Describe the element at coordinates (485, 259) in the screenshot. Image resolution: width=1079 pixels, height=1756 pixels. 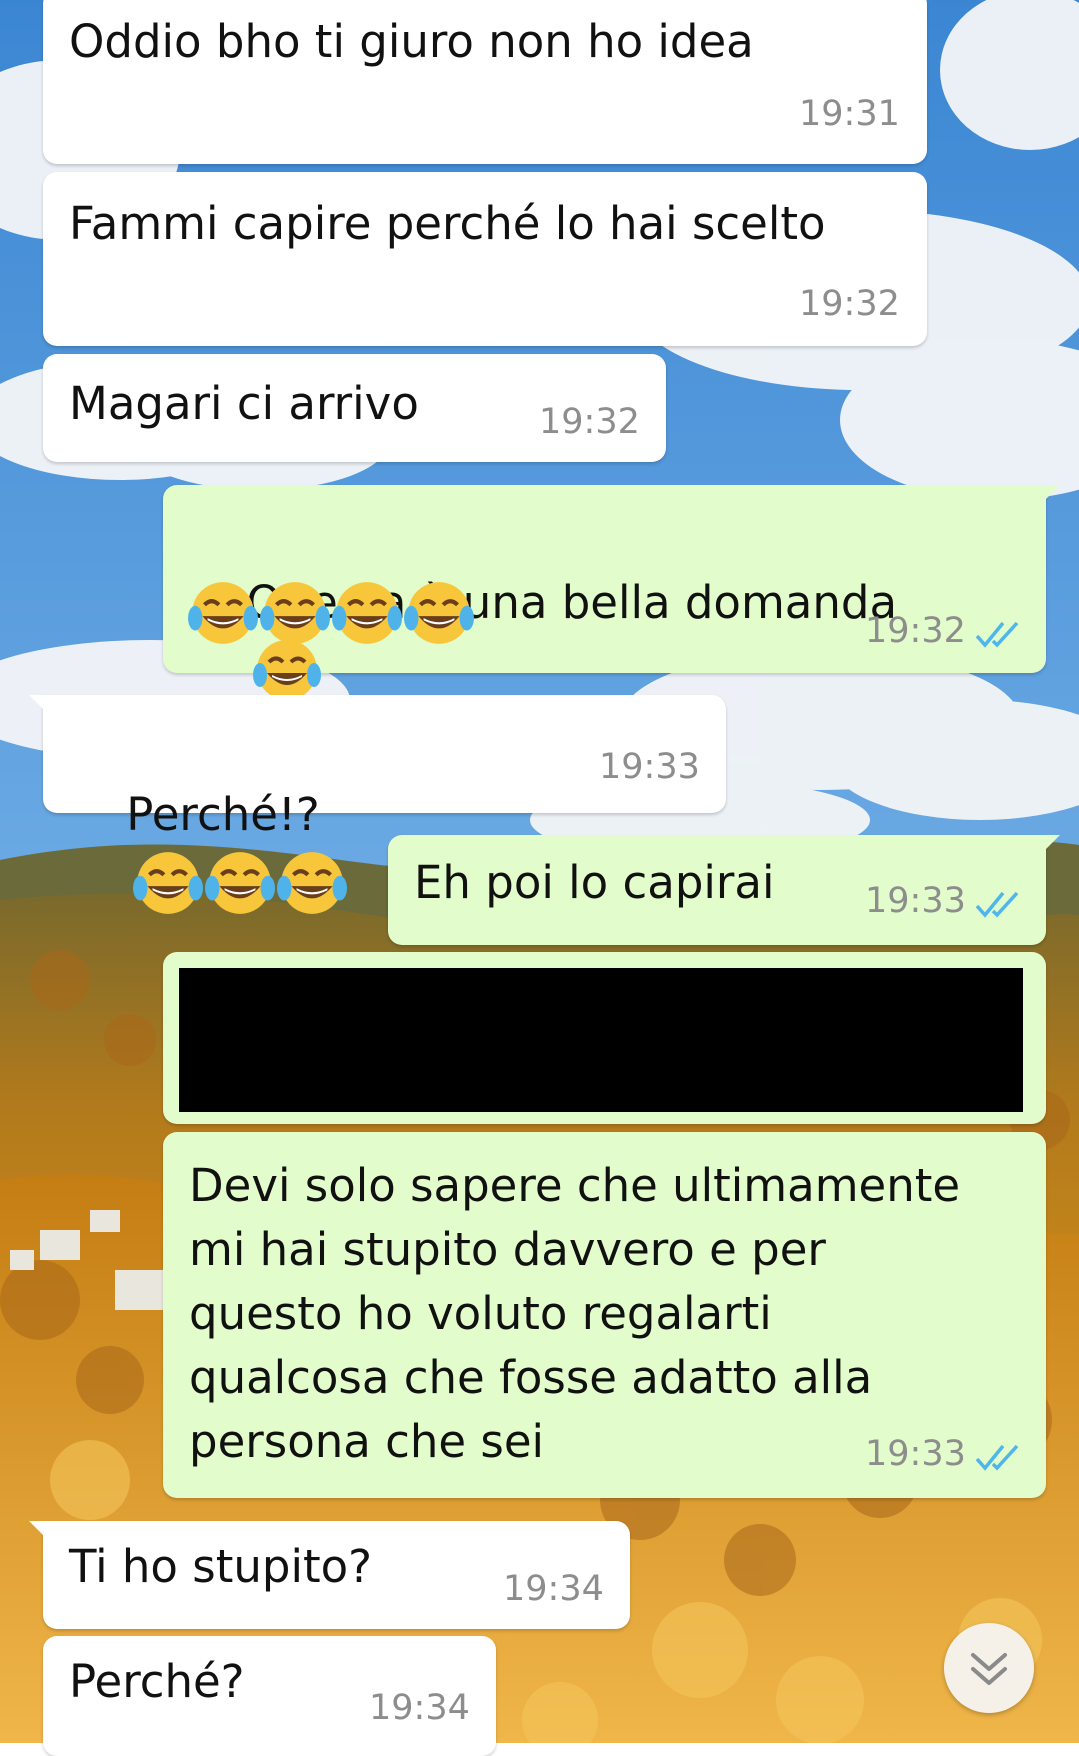
I see `incoming-message-bubble: Fammi capire perché lo hai scelto 19:32` at that location.